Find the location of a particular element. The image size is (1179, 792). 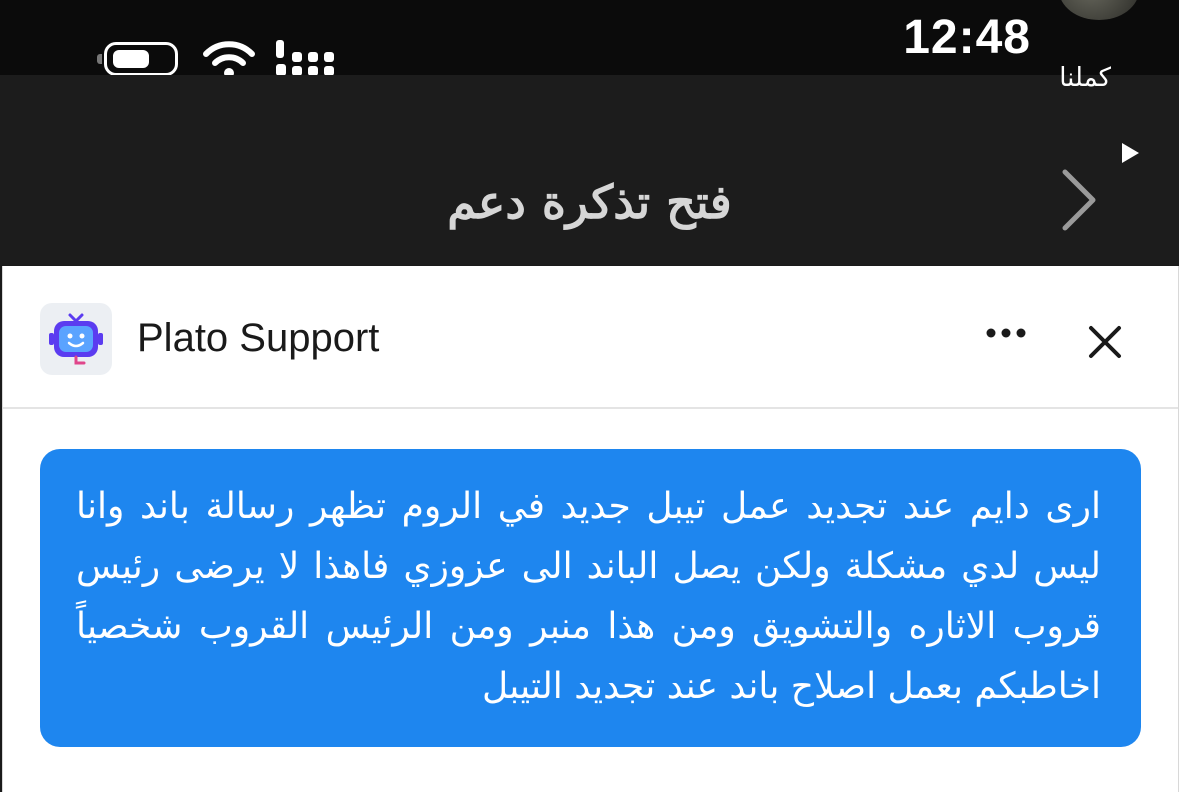

robot-support-icon is located at coordinates (76, 339).